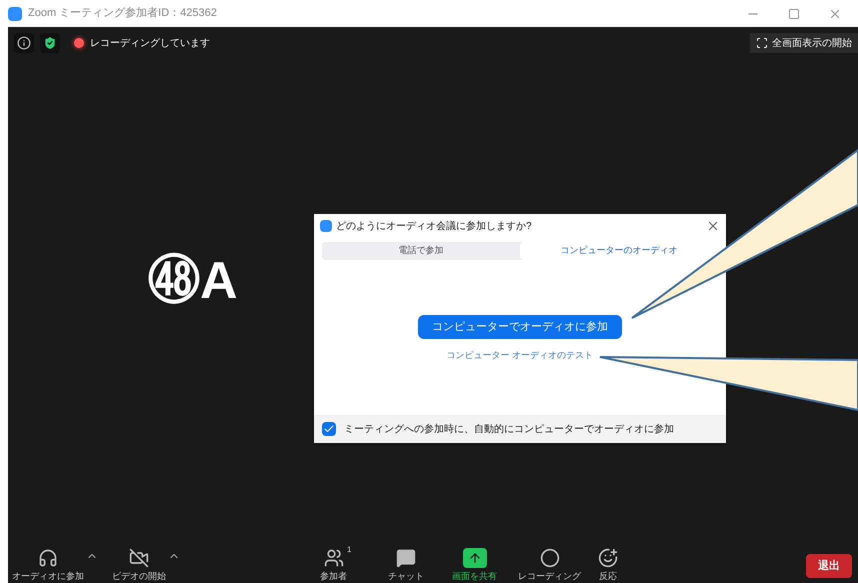 The image size is (858, 583). I want to click on people-icon, so click(334, 558).